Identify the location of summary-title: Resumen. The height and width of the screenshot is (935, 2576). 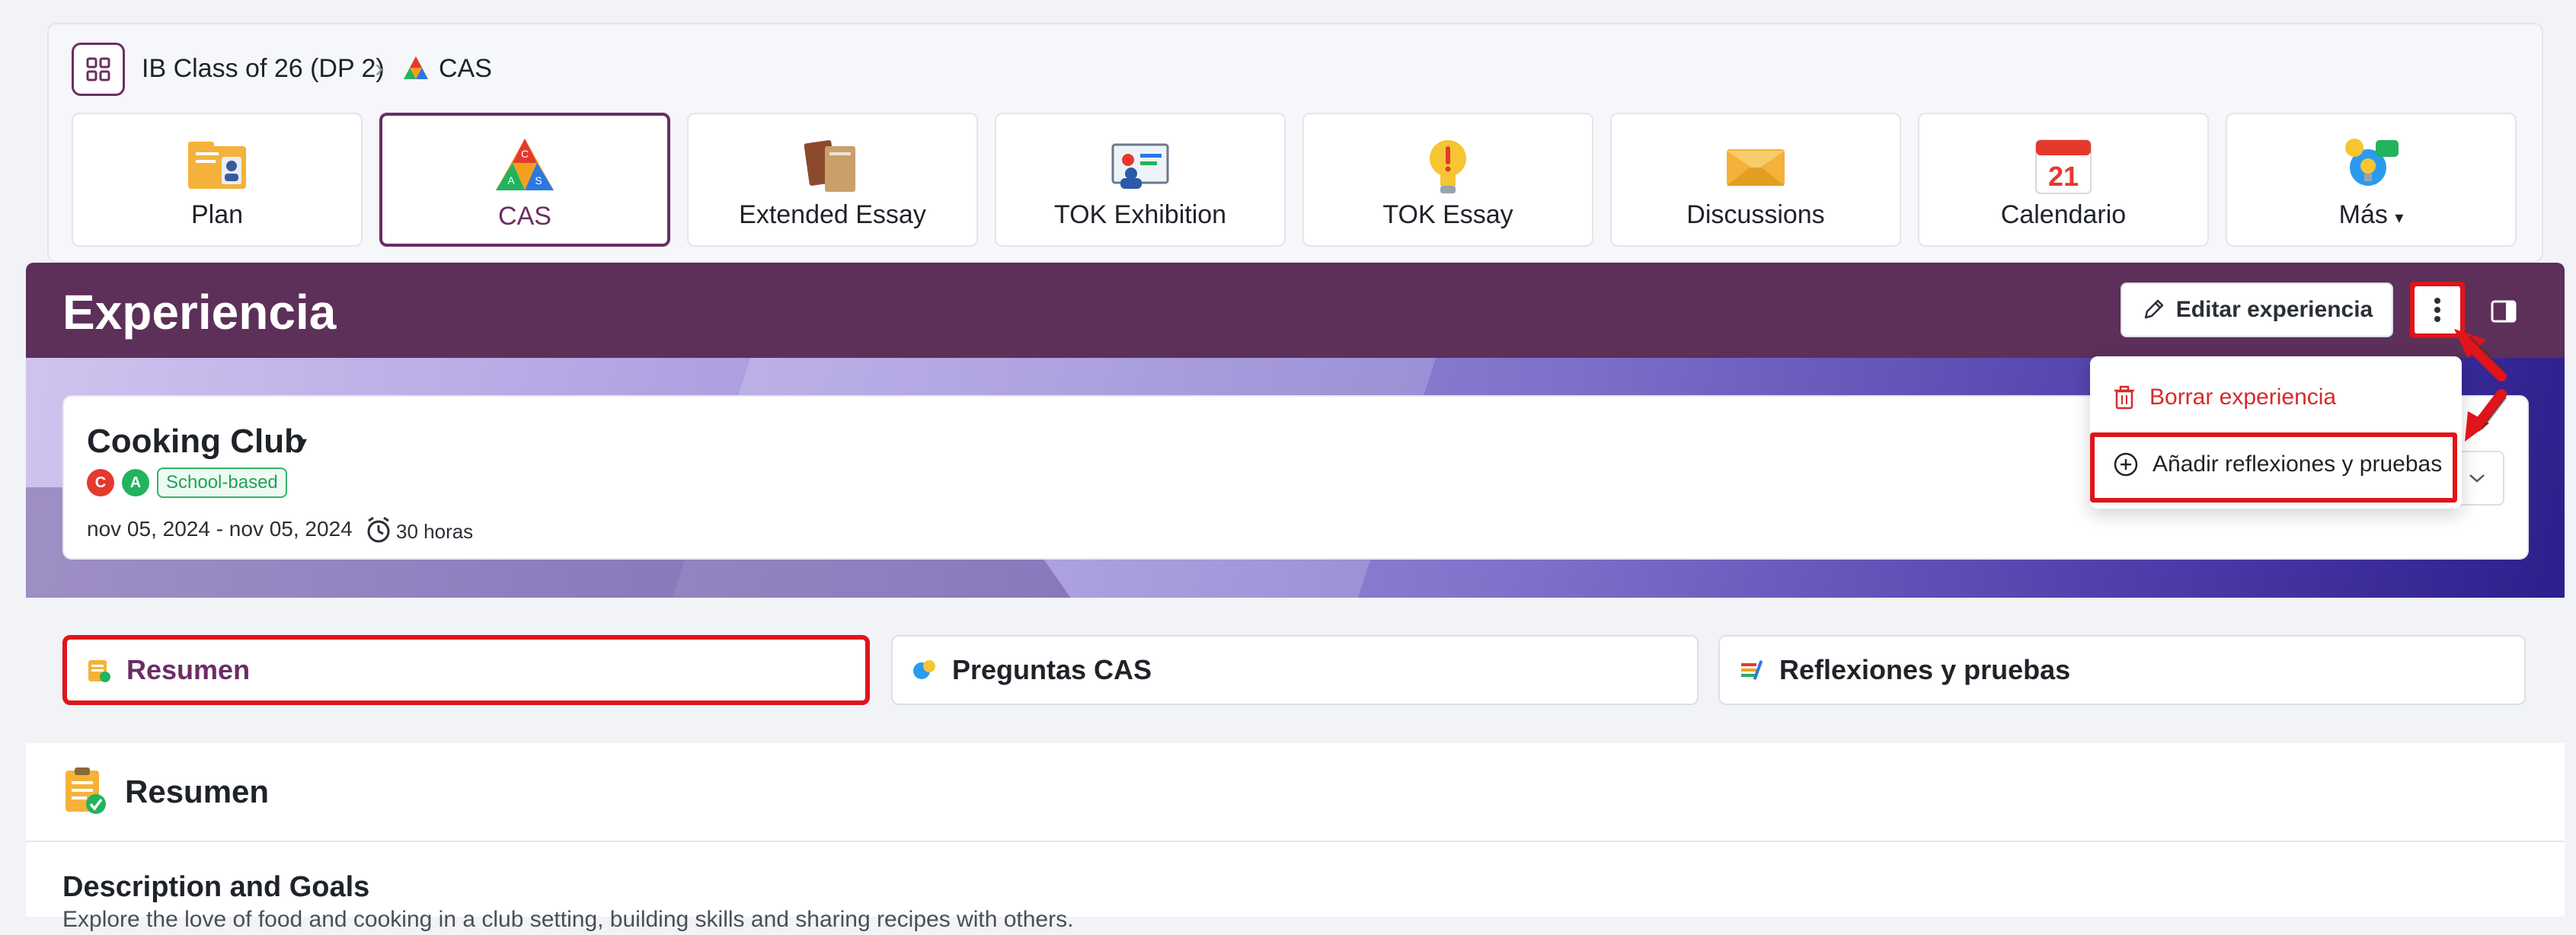
(197, 791).